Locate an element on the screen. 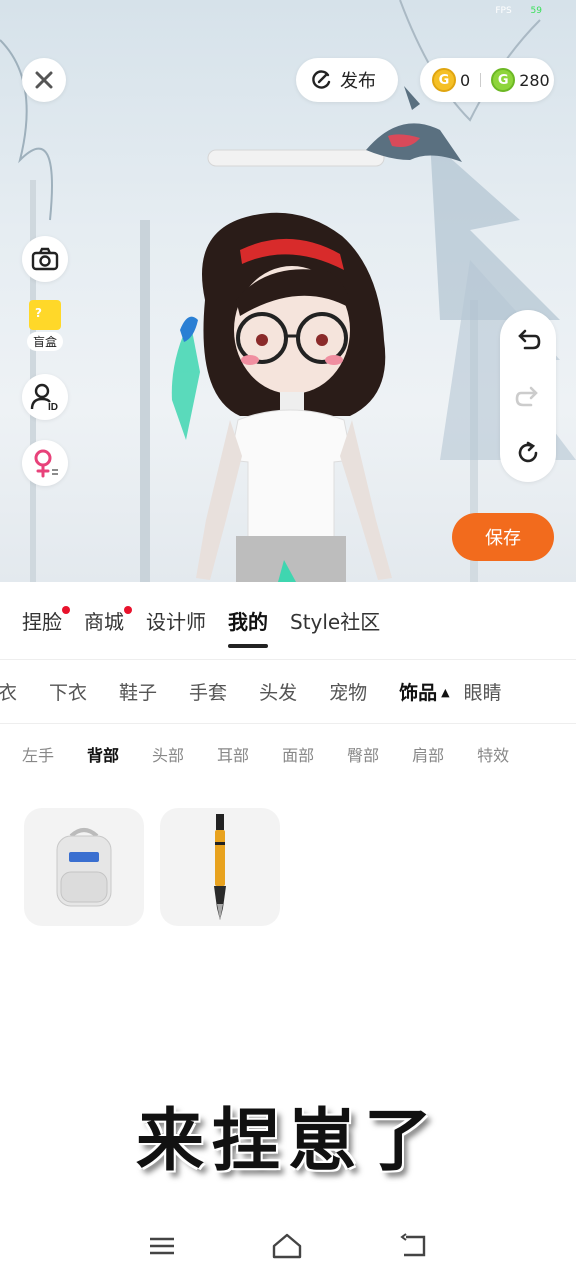 Image resolution: width=576 pixels, height=1280 pixels. category-tab-gloves: 手套 is located at coordinates (208, 691).